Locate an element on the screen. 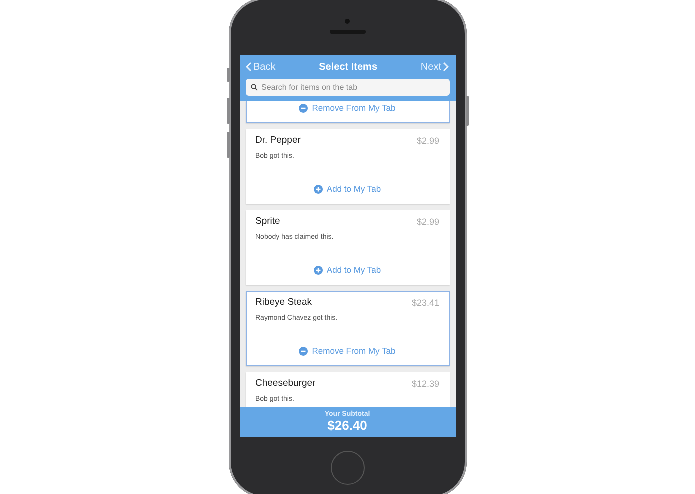  screen-title: Select Items is located at coordinates (348, 67).